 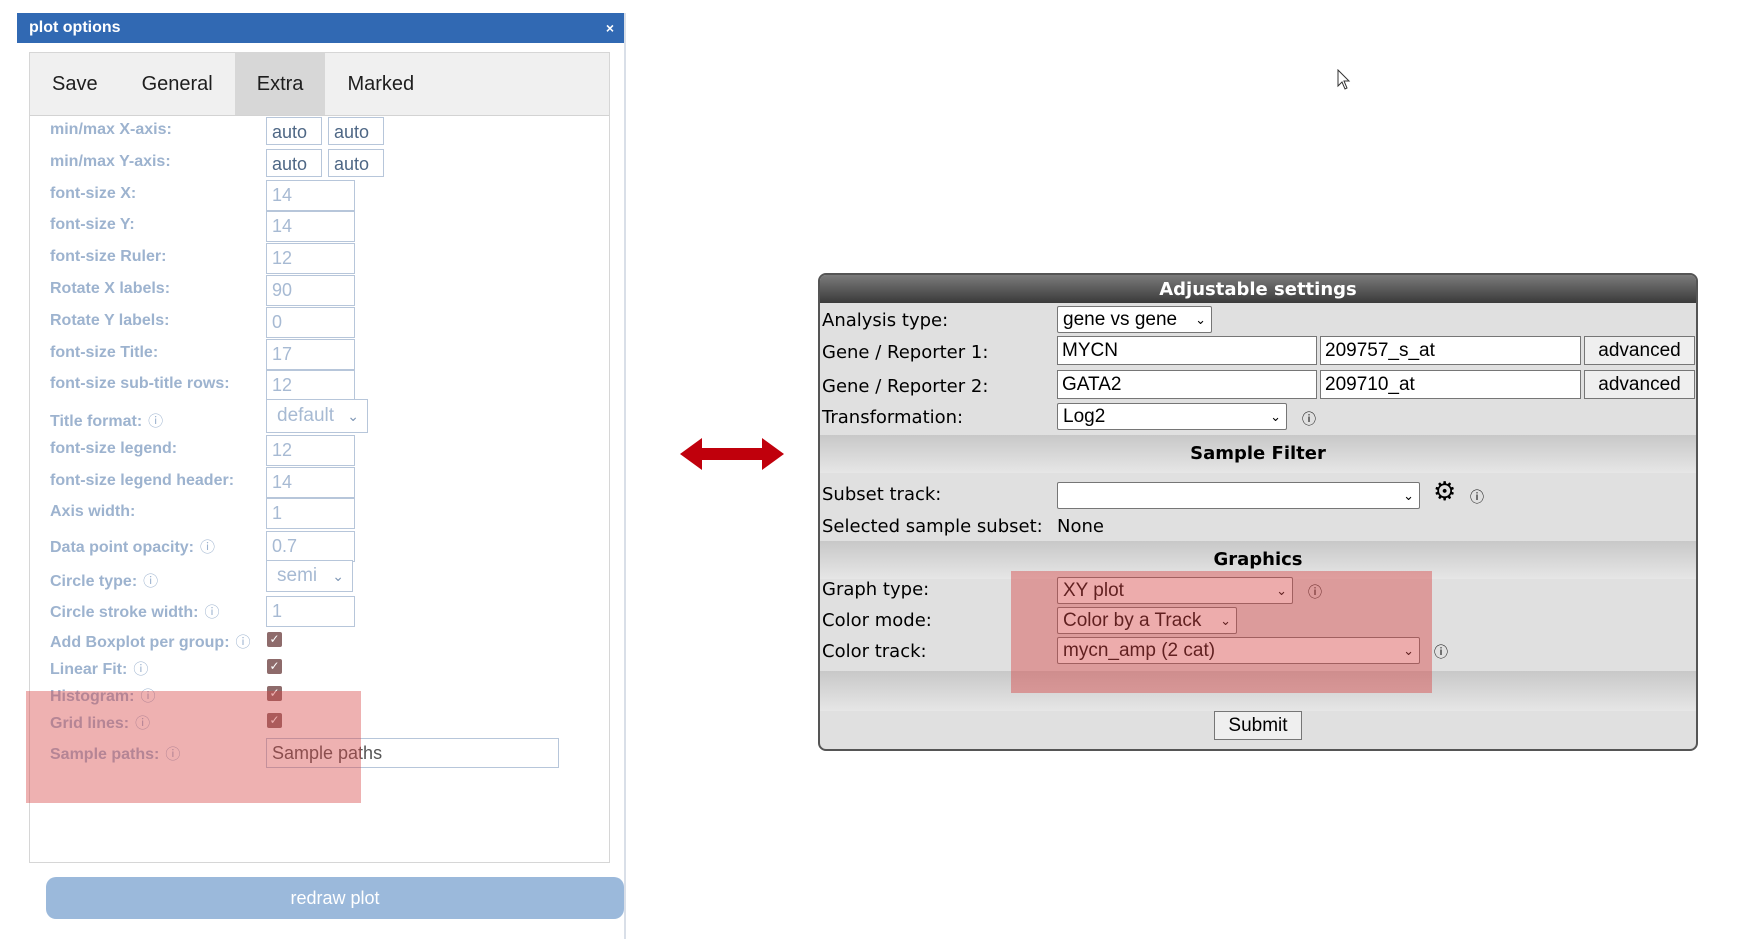 What do you see at coordinates (92, 224) in the screenshot?
I see `font-size-y-label: font-size Y:` at bounding box center [92, 224].